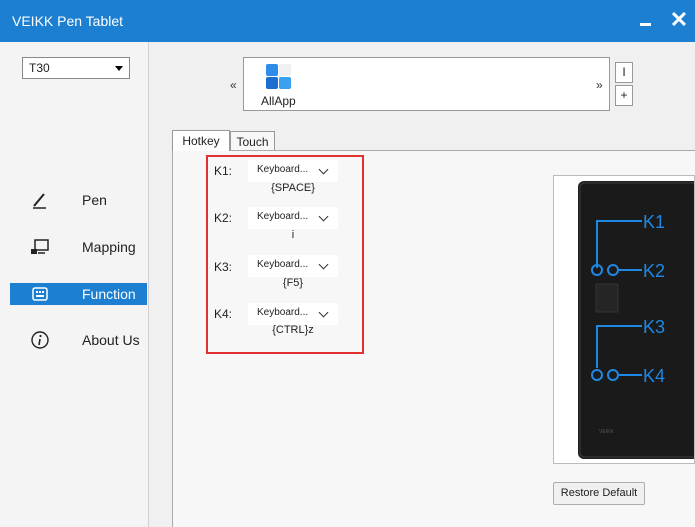 This screenshot has height=527, width=695. What do you see at coordinates (654, 376) in the screenshot?
I see `tablet-key-label: K4` at bounding box center [654, 376].